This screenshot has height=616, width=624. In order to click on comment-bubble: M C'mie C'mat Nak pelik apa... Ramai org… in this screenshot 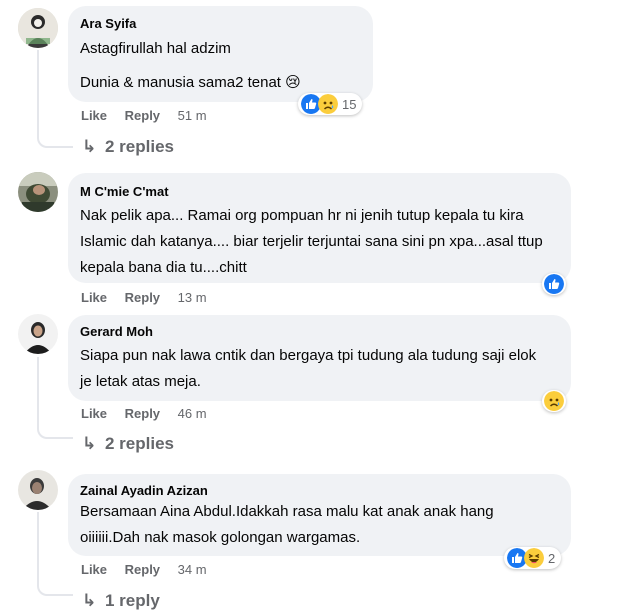, I will do `click(319, 228)`.